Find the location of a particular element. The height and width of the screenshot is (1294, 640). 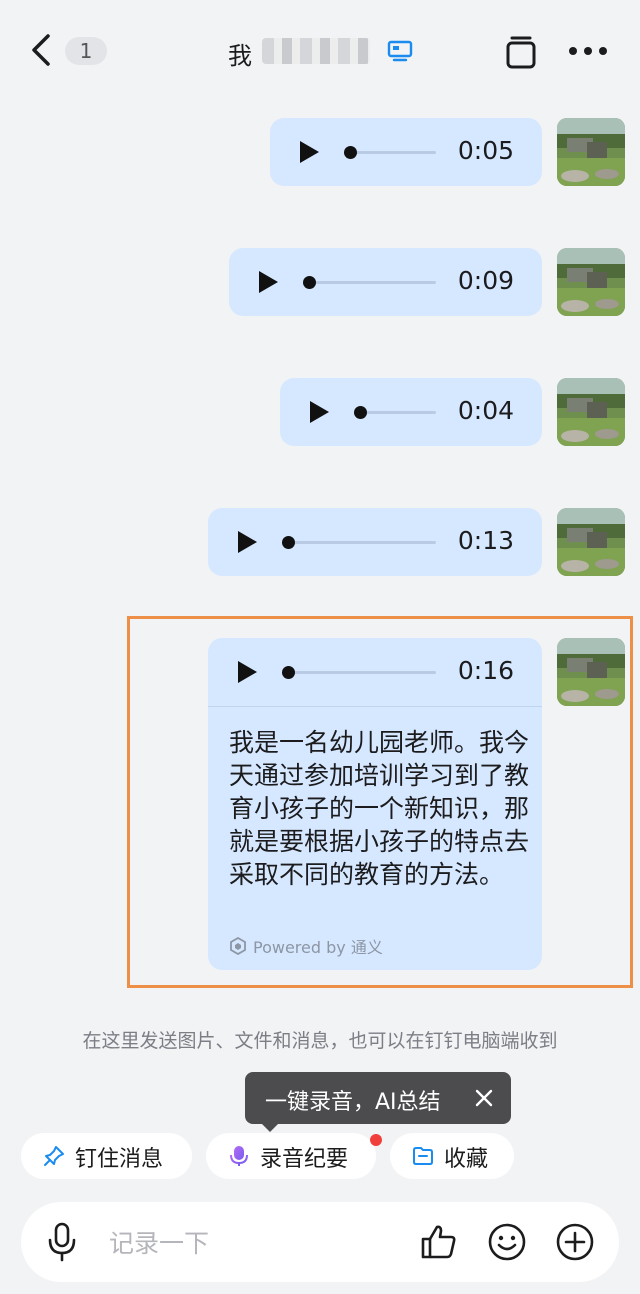

pin-message-button: 钉住消息 is located at coordinates (106, 1156).